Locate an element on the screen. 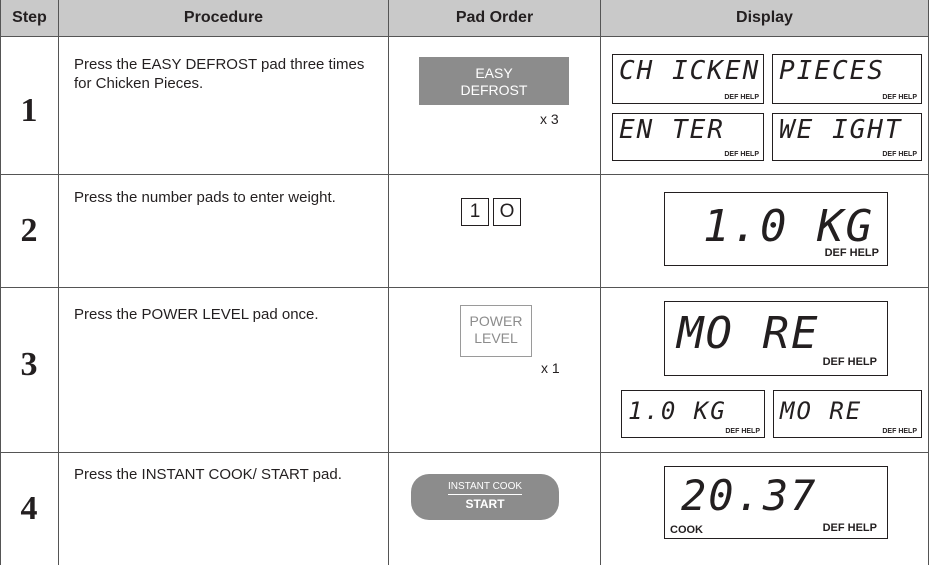 Image resolution: width=929 pixels, height=565 pixels. step-number: 4 is located at coordinates (29, 508).